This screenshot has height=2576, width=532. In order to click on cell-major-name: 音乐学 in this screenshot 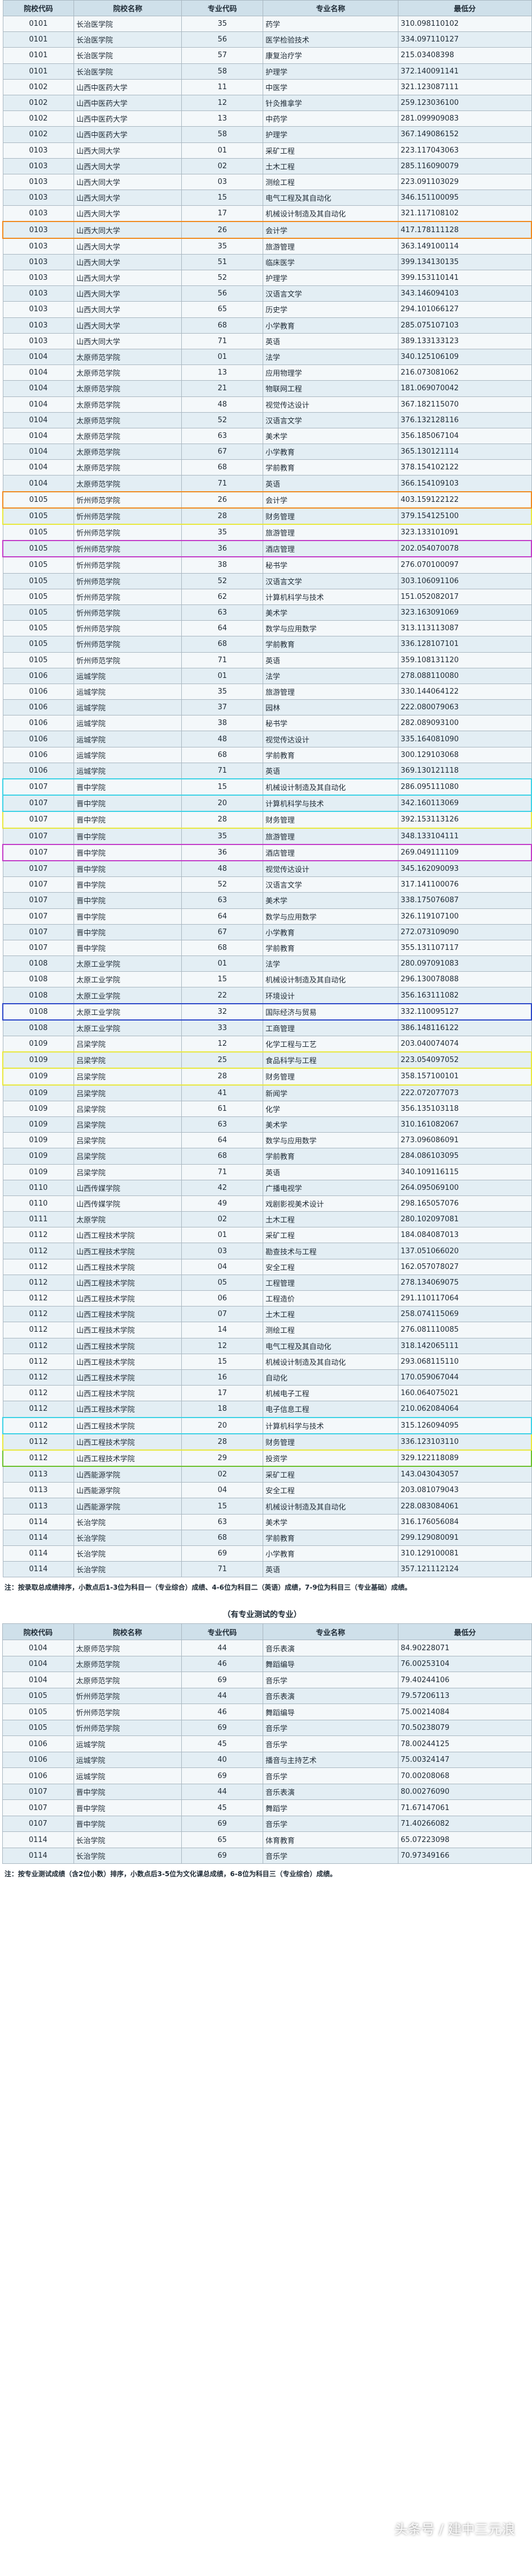, I will do `click(331, 1728)`.